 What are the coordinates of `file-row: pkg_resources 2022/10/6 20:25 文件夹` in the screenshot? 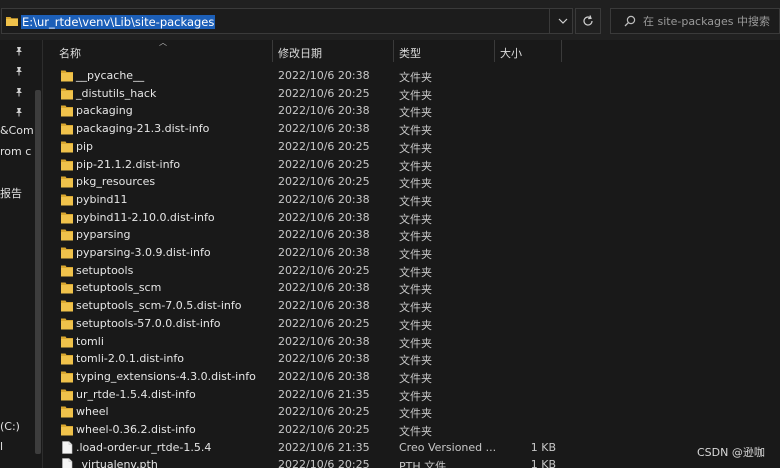 It's located at (393, 182).